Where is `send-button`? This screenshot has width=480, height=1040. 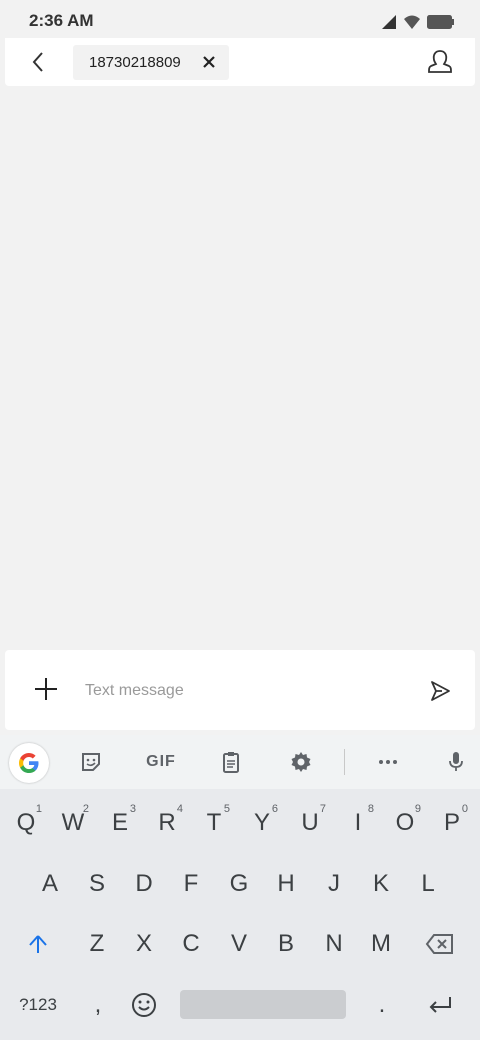 send-button is located at coordinates (440, 691).